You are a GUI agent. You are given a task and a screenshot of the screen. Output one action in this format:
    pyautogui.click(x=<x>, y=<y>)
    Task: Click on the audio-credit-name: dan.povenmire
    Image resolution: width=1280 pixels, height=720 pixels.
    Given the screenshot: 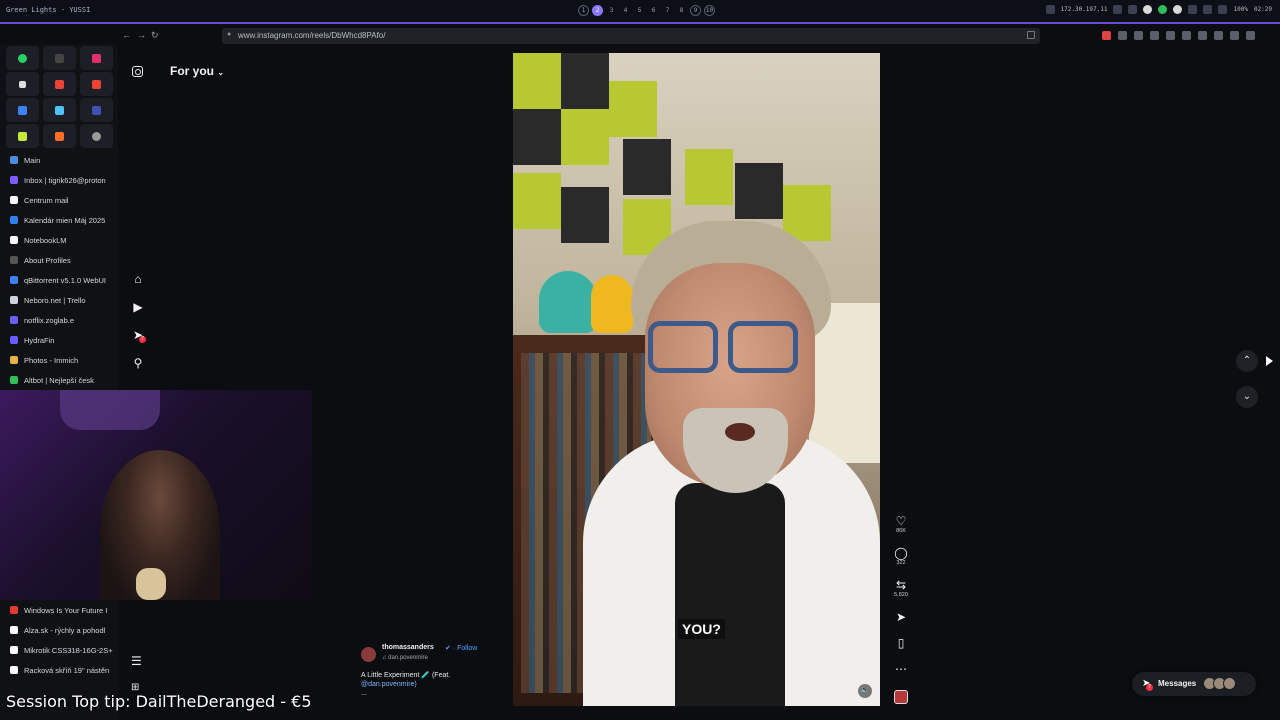 What is the action you would take?
    pyautogui.click(x=408, y=658)
    